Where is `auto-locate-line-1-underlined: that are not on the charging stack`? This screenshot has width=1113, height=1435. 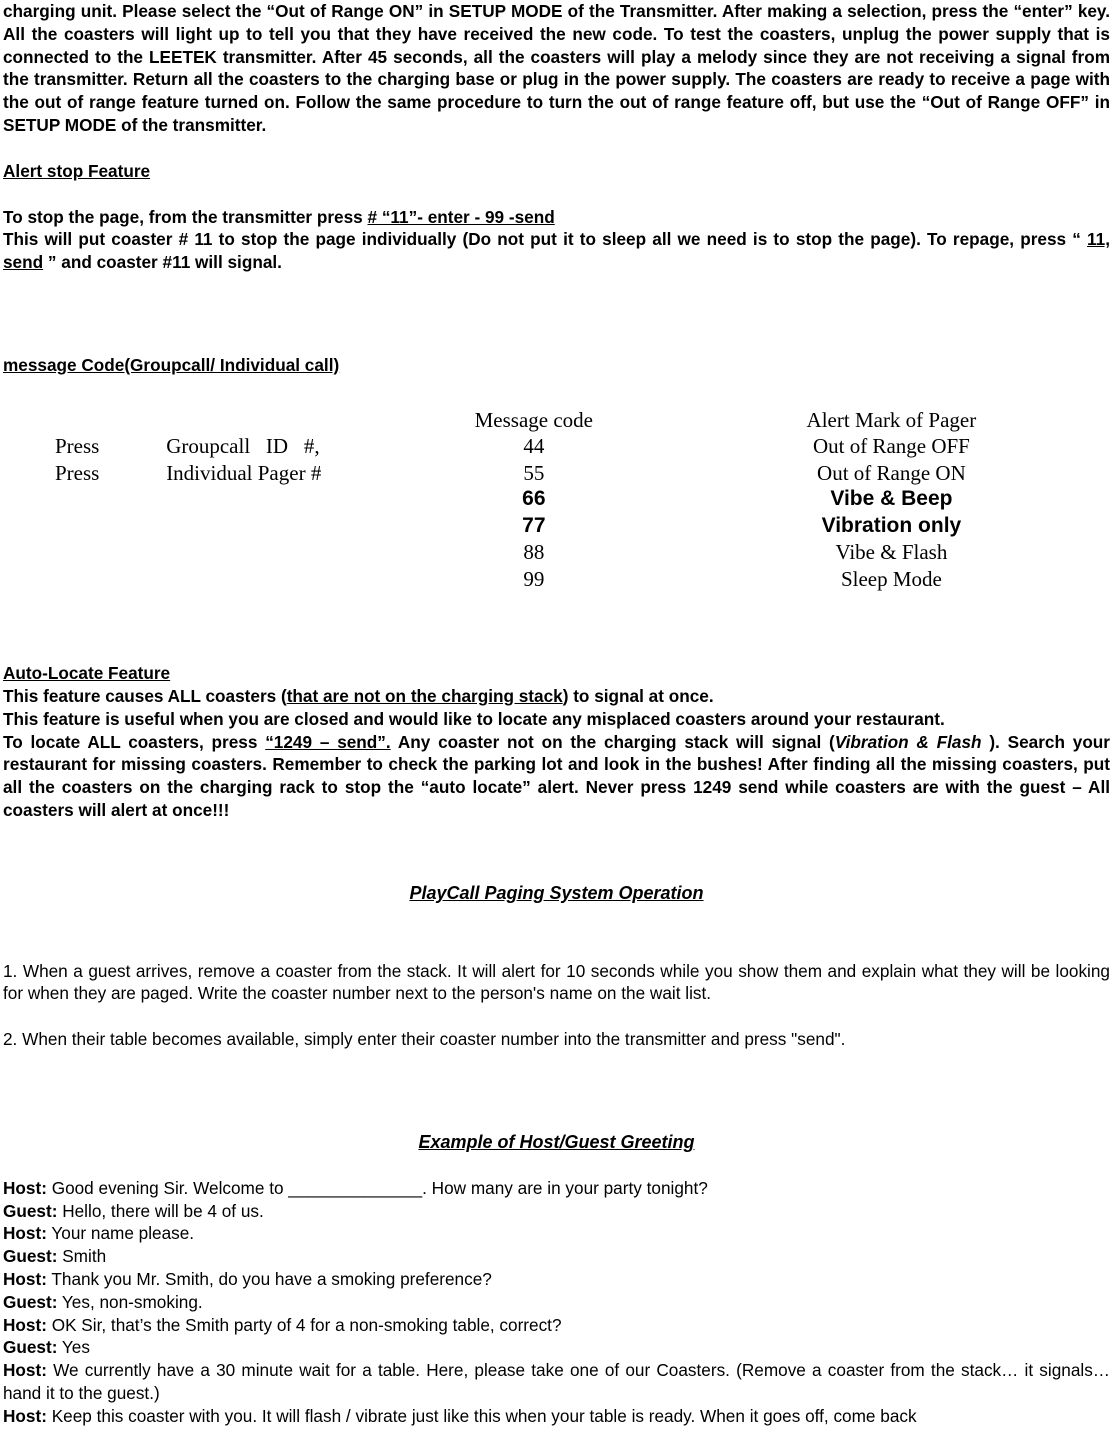 auto-locate-line-1-underlined: that are not on the charging stack is located at coordinates (424, 696).